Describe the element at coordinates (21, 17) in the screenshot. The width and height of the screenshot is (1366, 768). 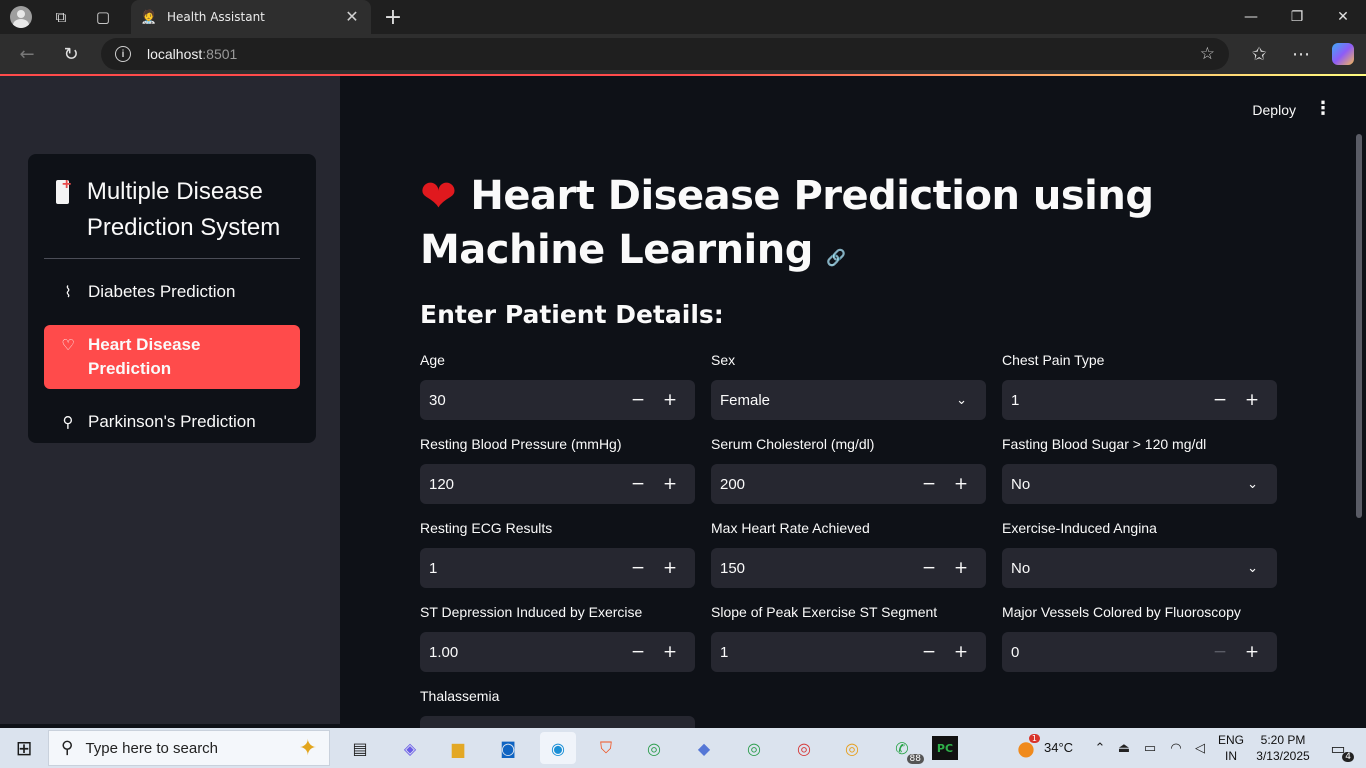
I see `profile-avatar-icon` at that location.